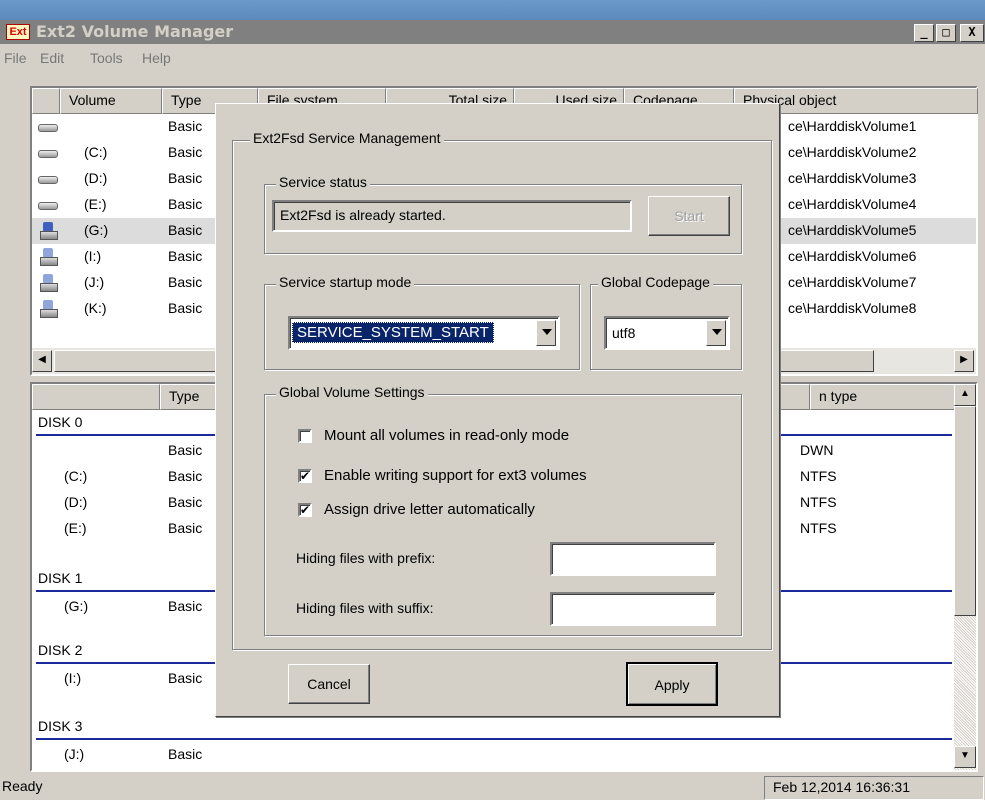 The height and width of the screenshot is (800, 985). I want to click on volume-name: (K:), so click(95, 308).